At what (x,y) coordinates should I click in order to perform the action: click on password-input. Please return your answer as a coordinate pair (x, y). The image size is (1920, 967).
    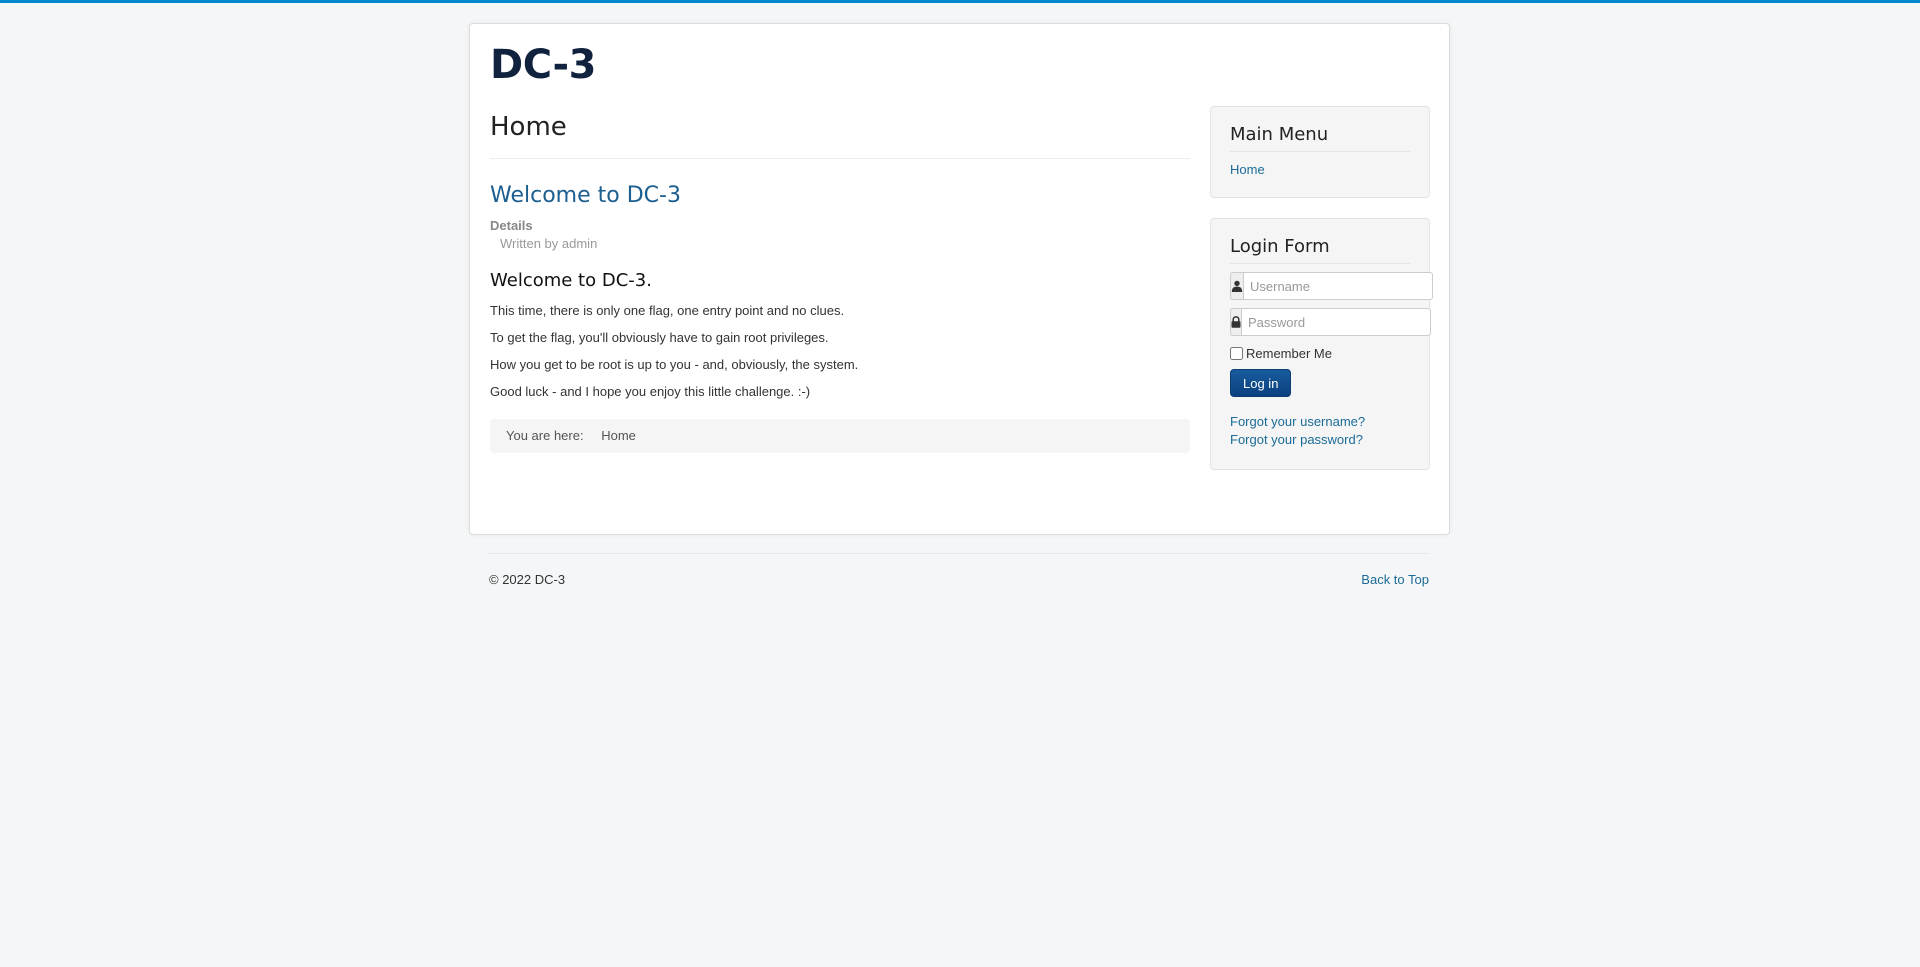
    Looking at the image, I should click on (1336, 322).